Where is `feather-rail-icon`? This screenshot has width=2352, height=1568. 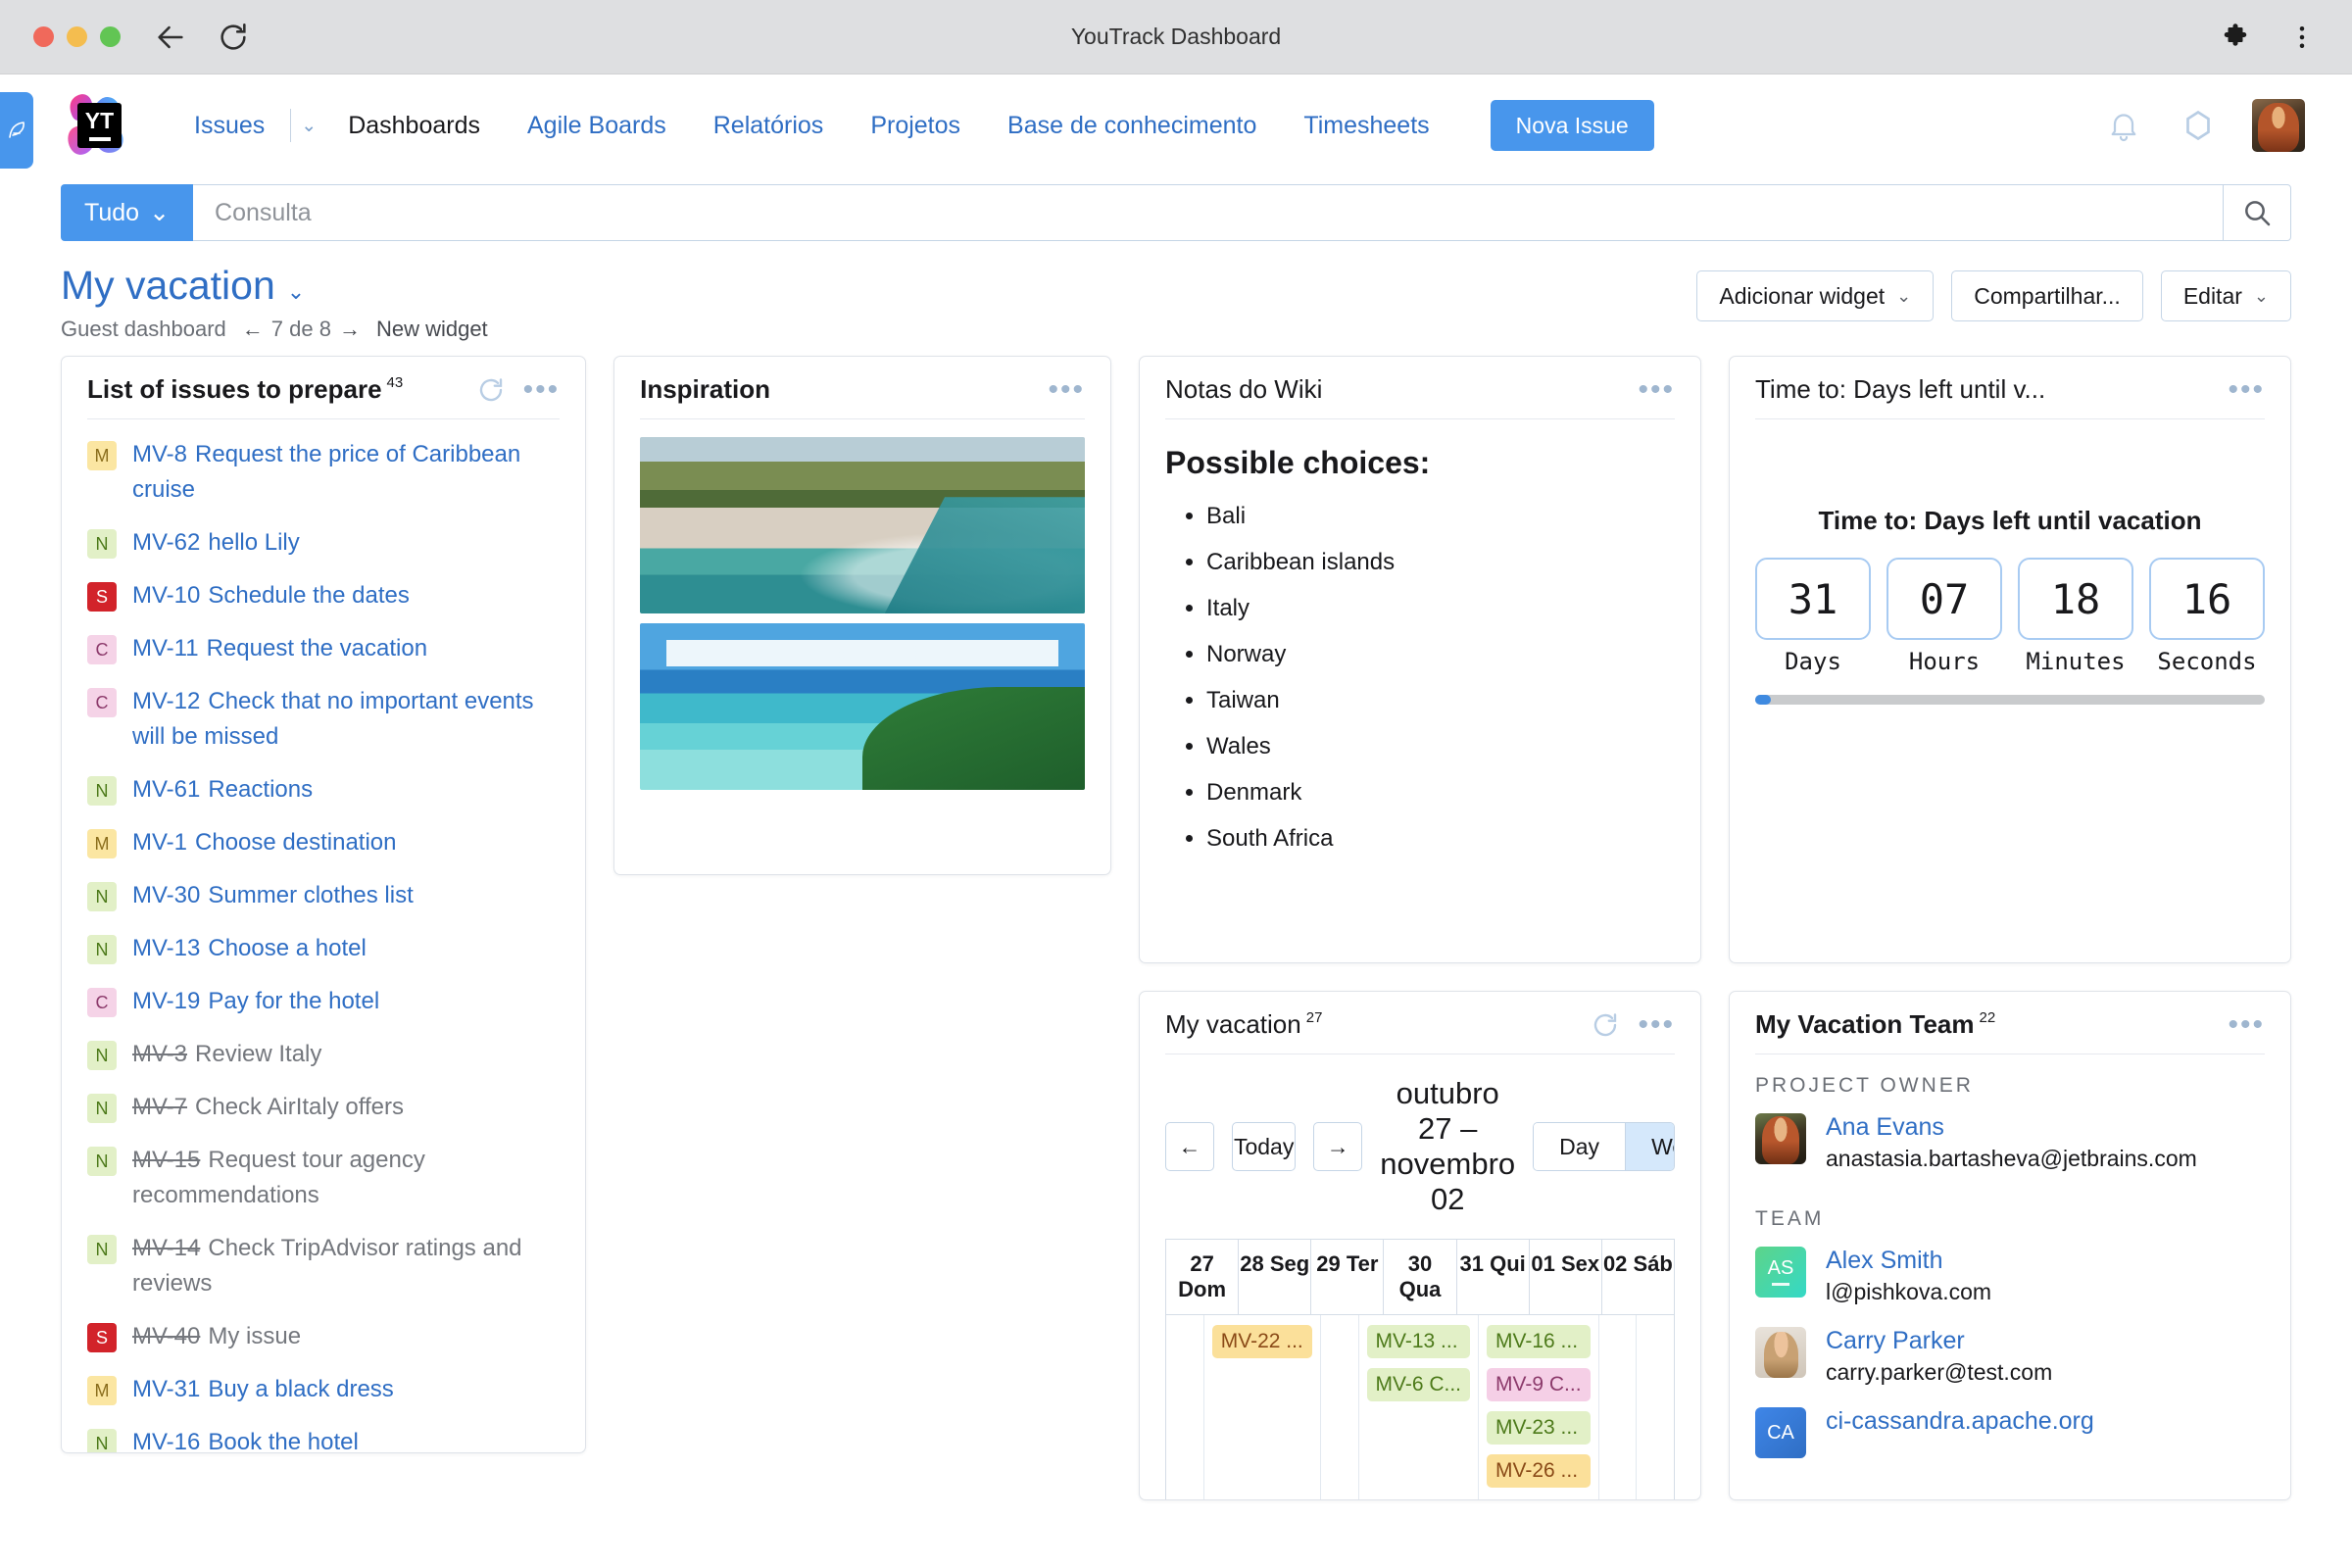 feather-rail-icon is located at coordinates (16, 130).